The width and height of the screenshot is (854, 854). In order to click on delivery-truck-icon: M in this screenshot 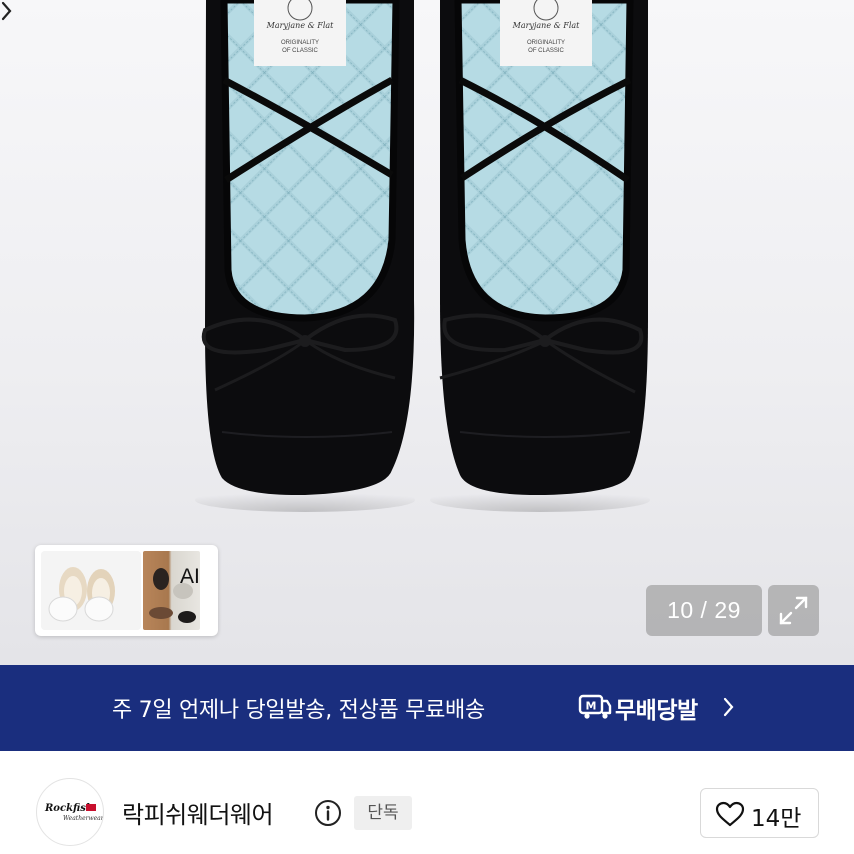, I will do `click(595, 706)`.